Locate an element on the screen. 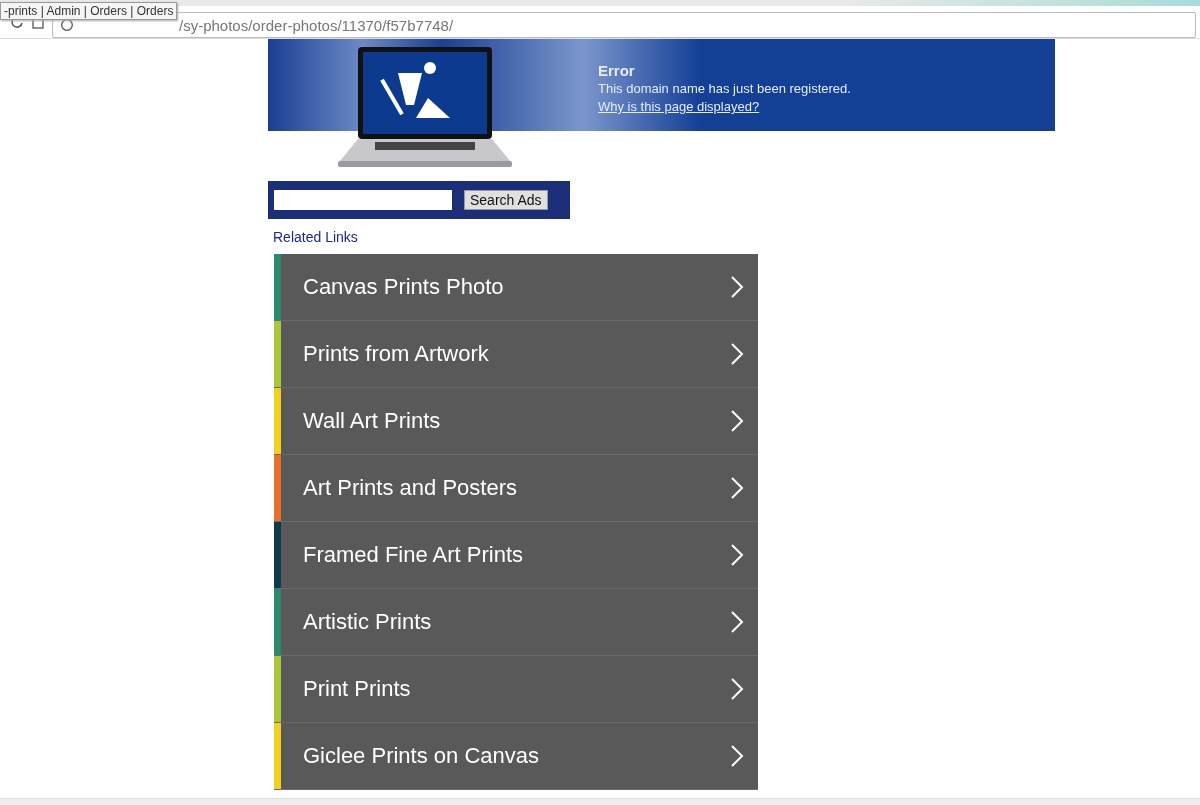 Image resolution: width=1200 pixels, height=805 pixels. related-links-heading: Related Links is located at coordinates (316, 238).